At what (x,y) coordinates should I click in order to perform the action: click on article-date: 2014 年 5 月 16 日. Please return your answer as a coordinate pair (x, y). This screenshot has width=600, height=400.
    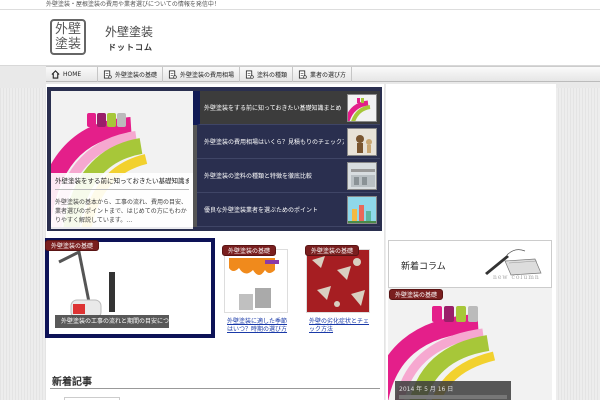
    Looking at the image, I should click on (426, 389).